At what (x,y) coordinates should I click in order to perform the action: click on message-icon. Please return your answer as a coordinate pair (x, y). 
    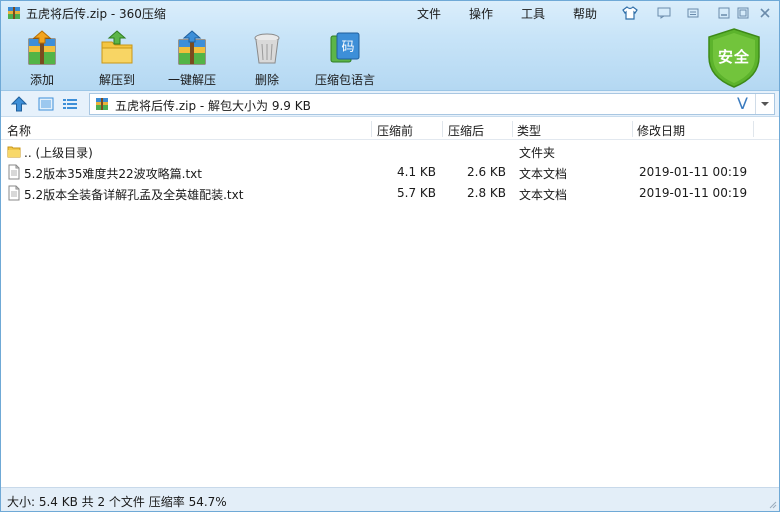
    Looking at the image, I should click on (664, 13).